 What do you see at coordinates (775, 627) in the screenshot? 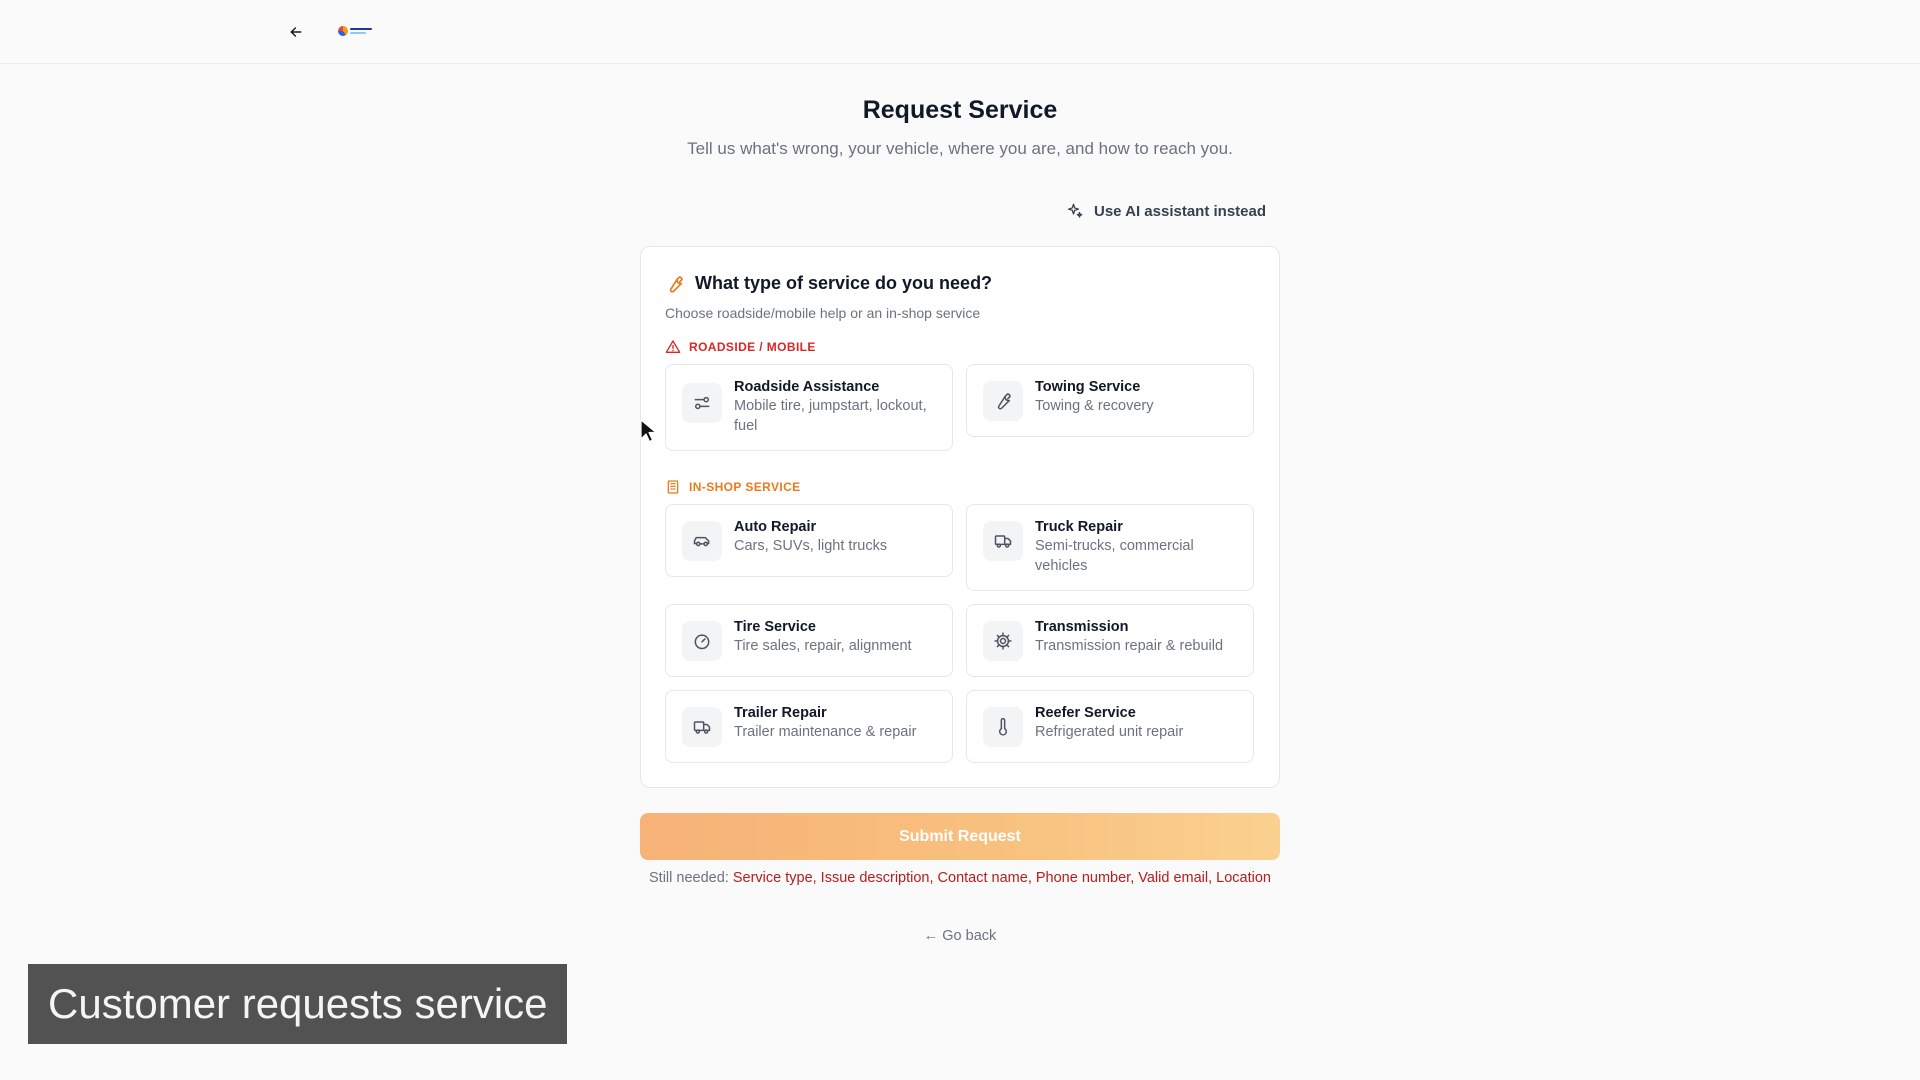
I see `option-name: Tire Service` at bounding box center [775, 627].